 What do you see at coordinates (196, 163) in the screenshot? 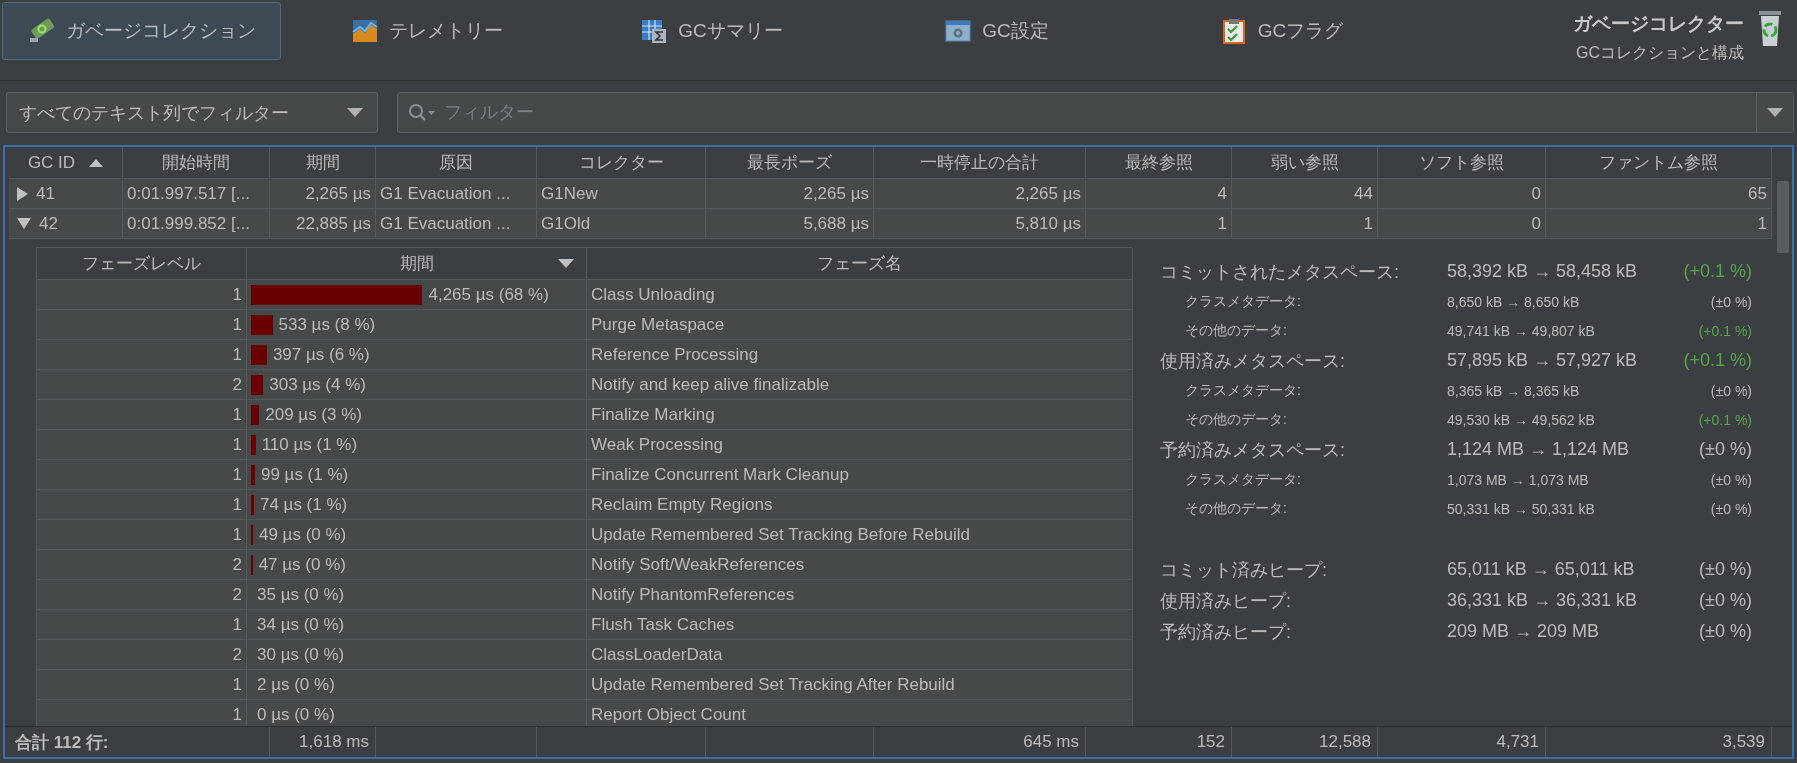
I see `column-header: 開始時間` at bounding box center [196, 163].